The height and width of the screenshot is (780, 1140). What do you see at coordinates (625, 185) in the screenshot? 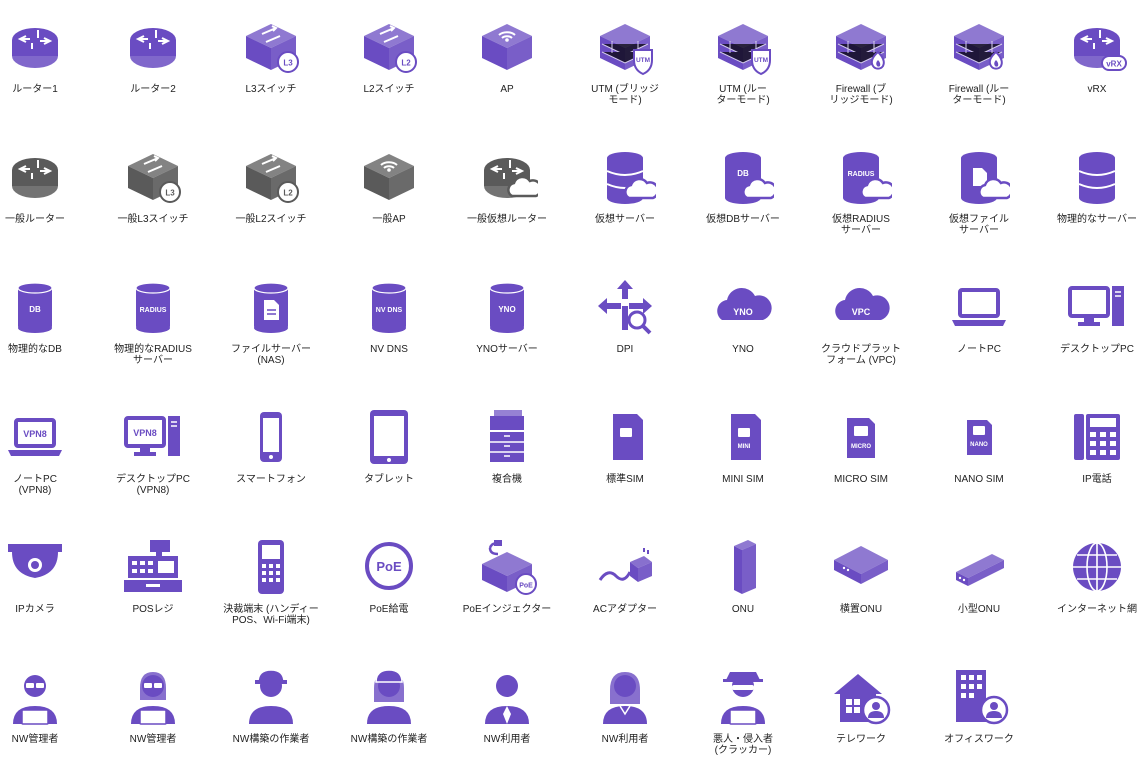
I see `icon-tile-virtual-server: 仮想サーバー` at bounding box center [625, 185].